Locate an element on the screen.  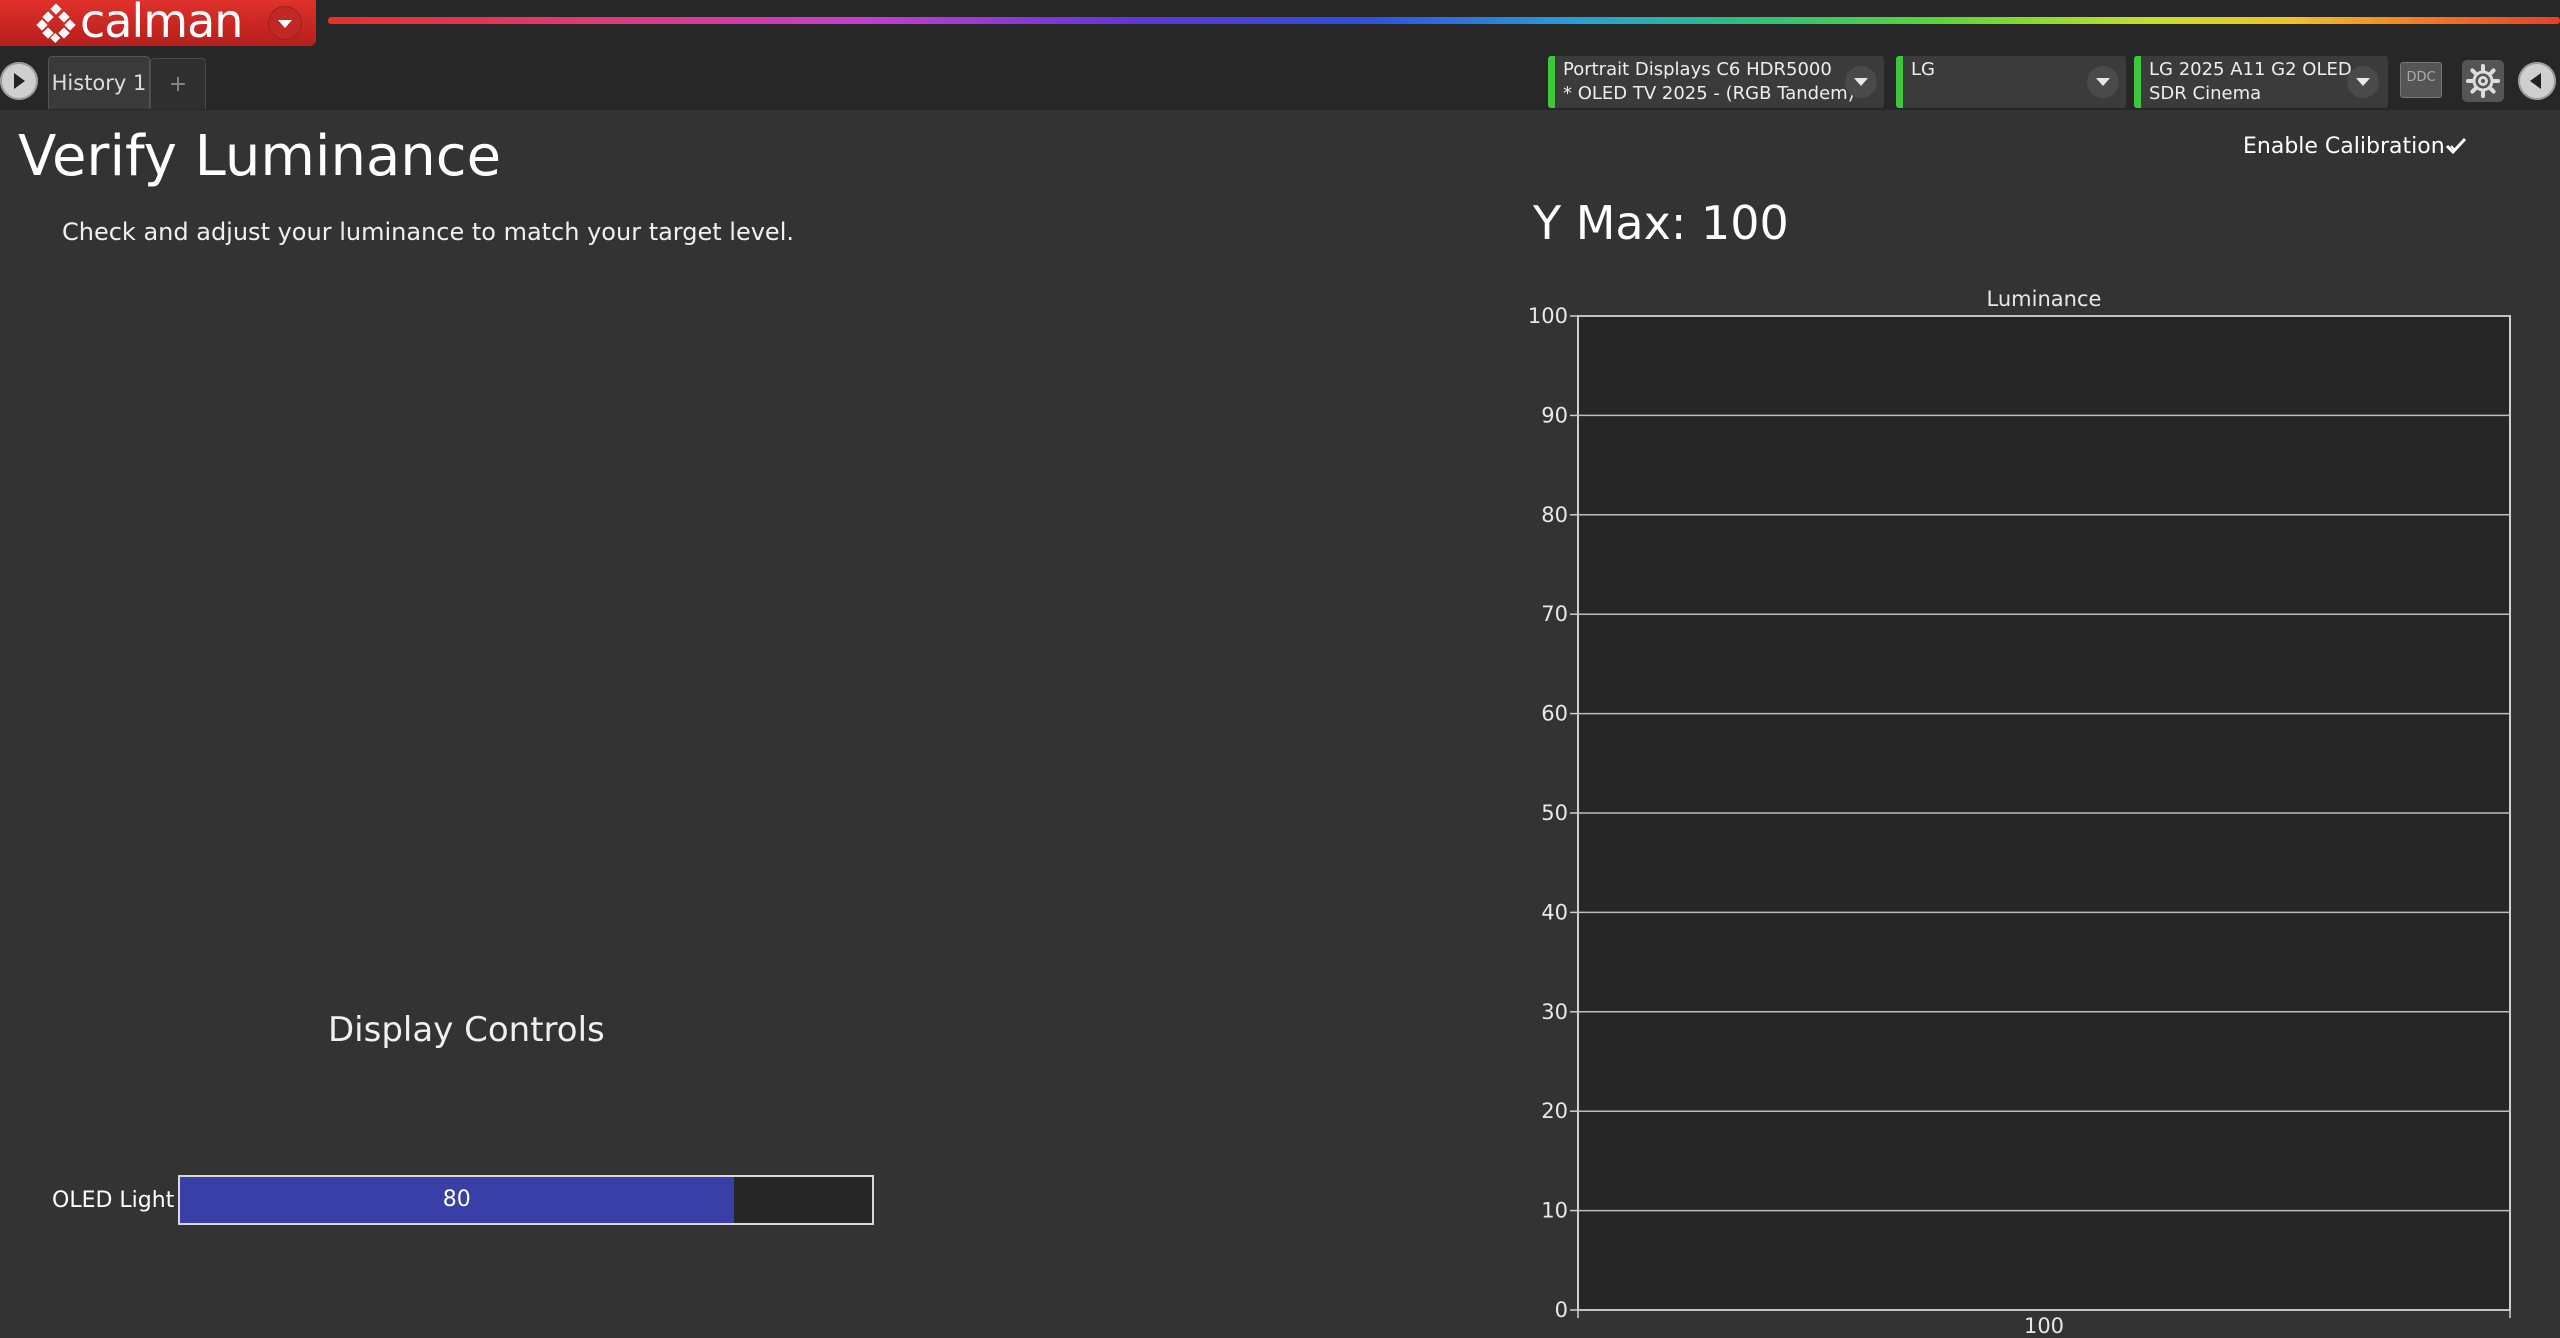
chart-title: Luminance is located at coordinates (2044, 299).